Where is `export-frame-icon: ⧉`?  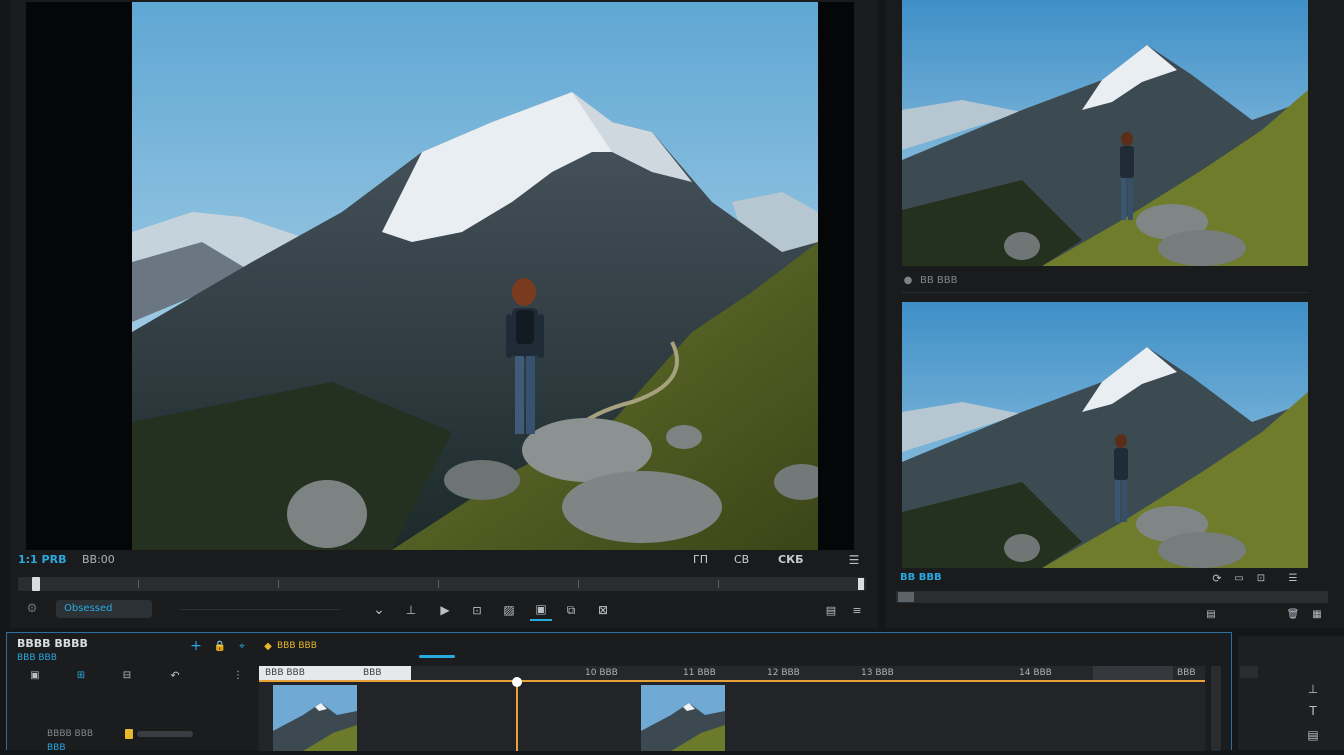
export-frame-icon: ⧉ is located at coordinates (571, 610).